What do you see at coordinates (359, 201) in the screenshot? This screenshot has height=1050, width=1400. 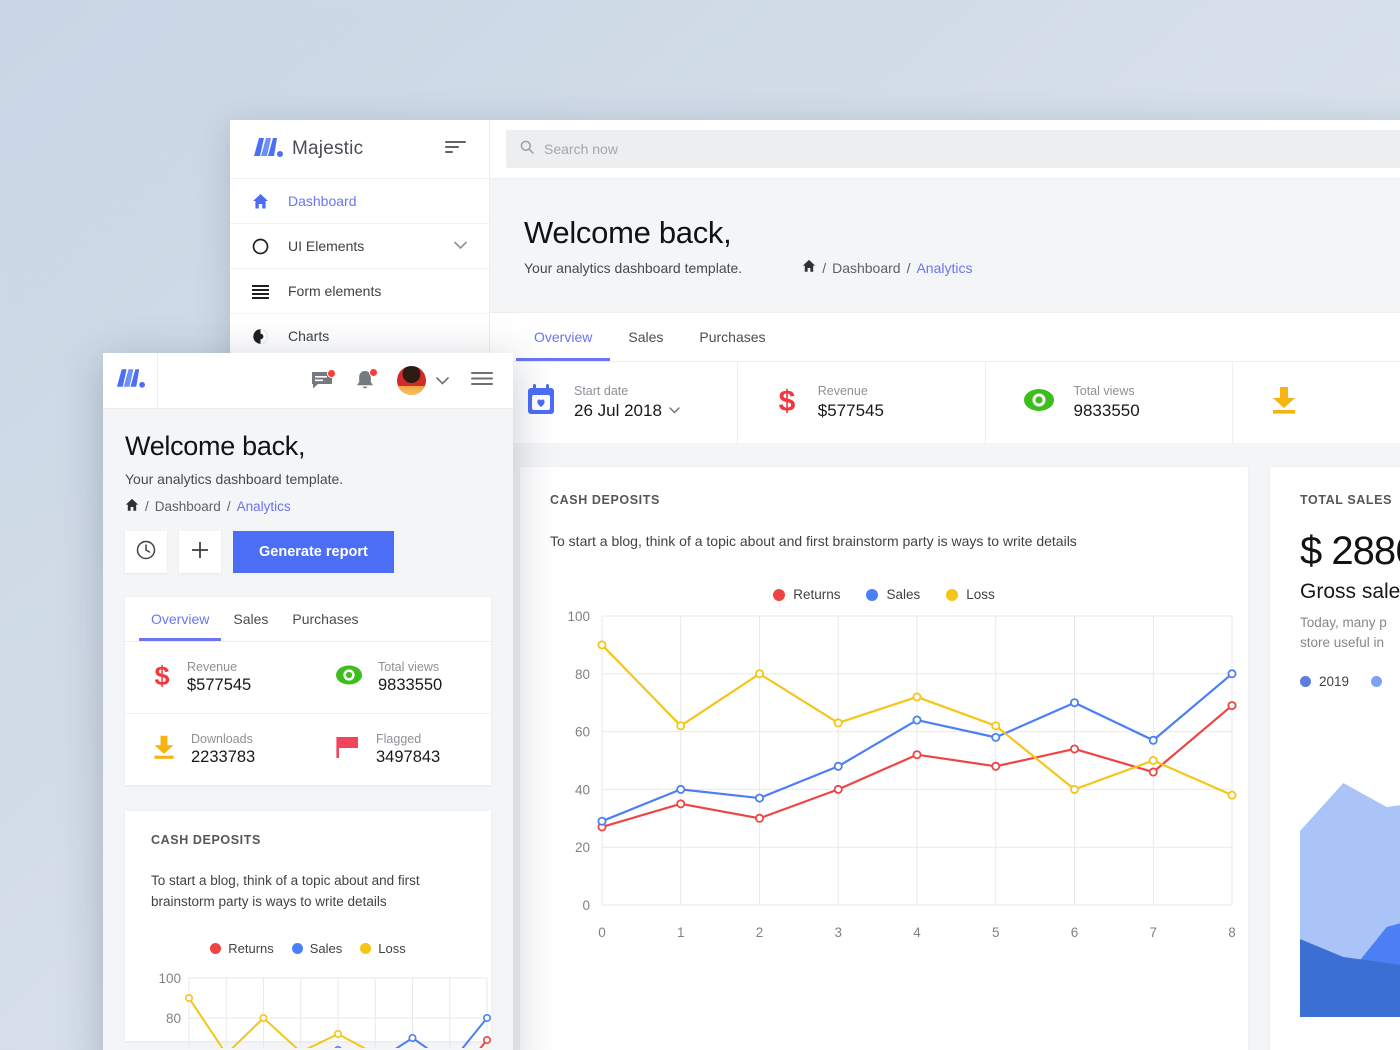 I see `sidebar-item-dashboard: Dashboard` at bounding box center [359, 201].